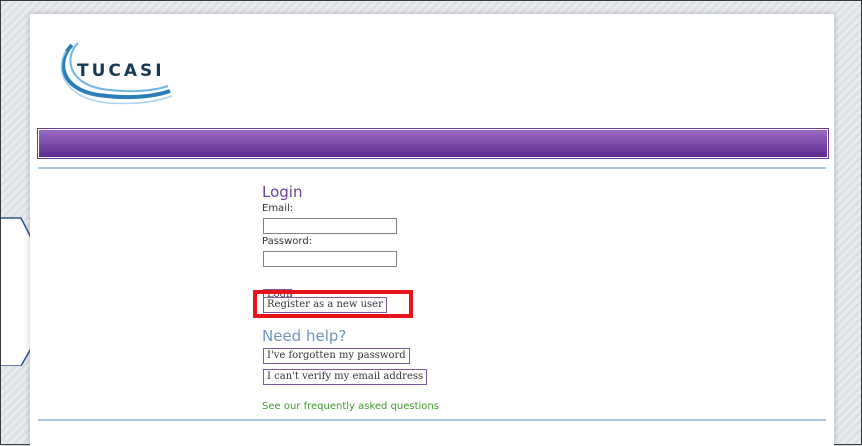  I want to click on faq-link: See our frequently asked questions, so click(350, 406).